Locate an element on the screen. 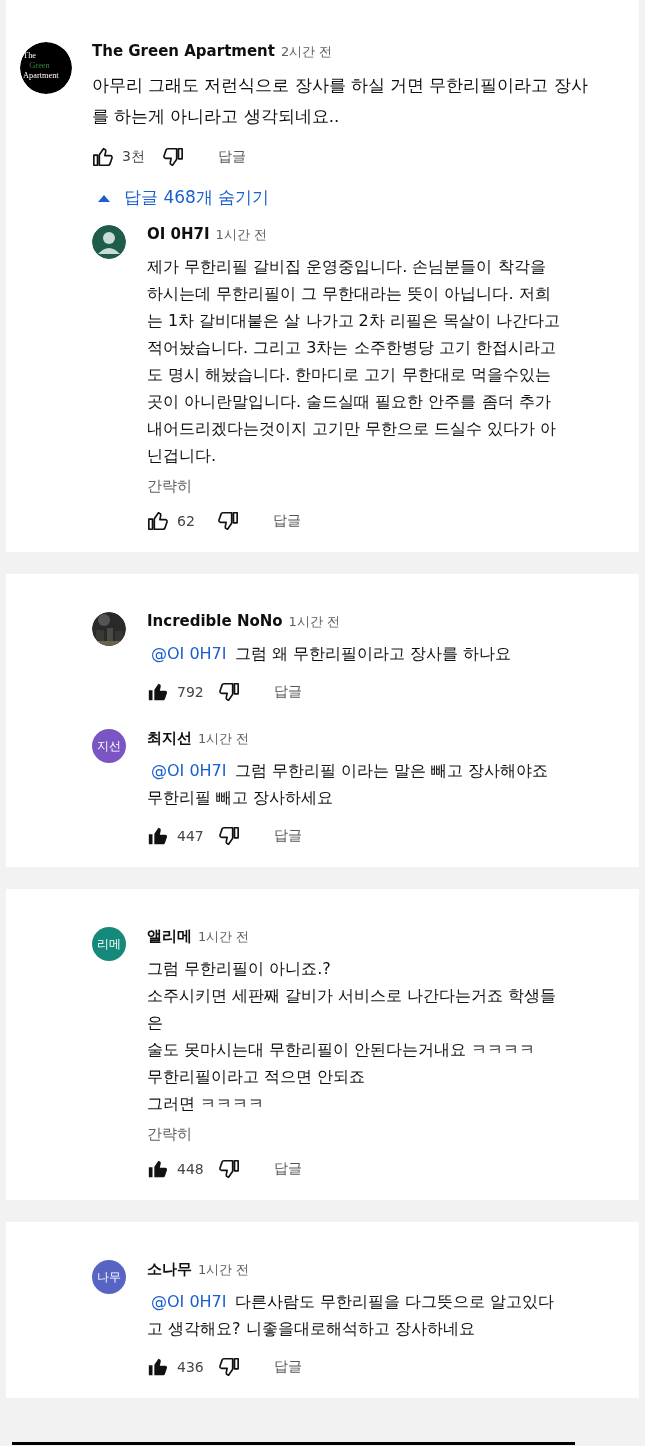 Image resolution: width=645 pixels, height=1446 pixels. caret-icon is located at coordinates (104, 197).